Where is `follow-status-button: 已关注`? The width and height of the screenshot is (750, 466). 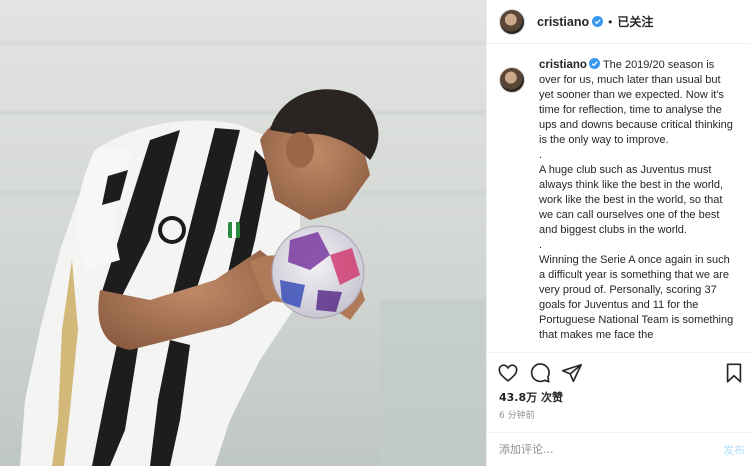 follow-status-button: 已关注 is located at coordinates (635, 21).